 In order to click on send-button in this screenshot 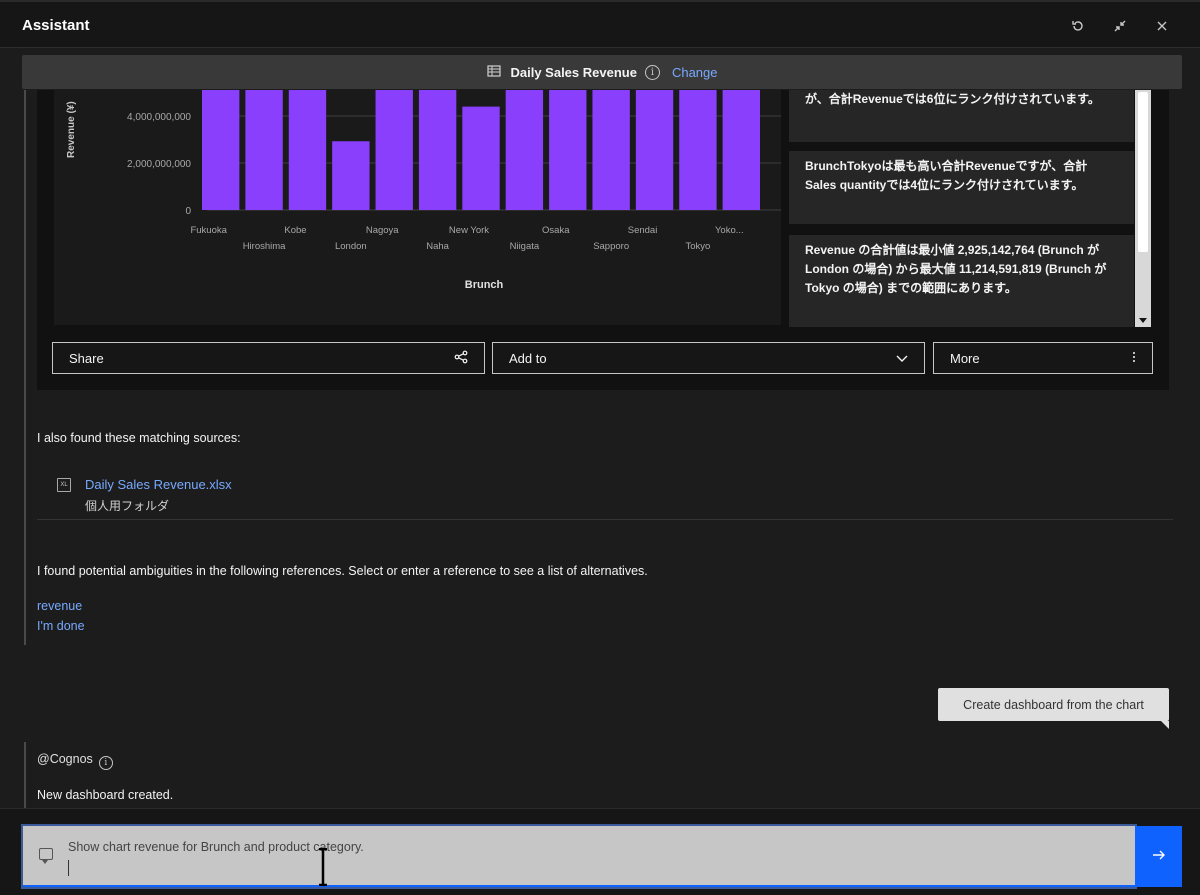, I will do `click(1158, 856)`.